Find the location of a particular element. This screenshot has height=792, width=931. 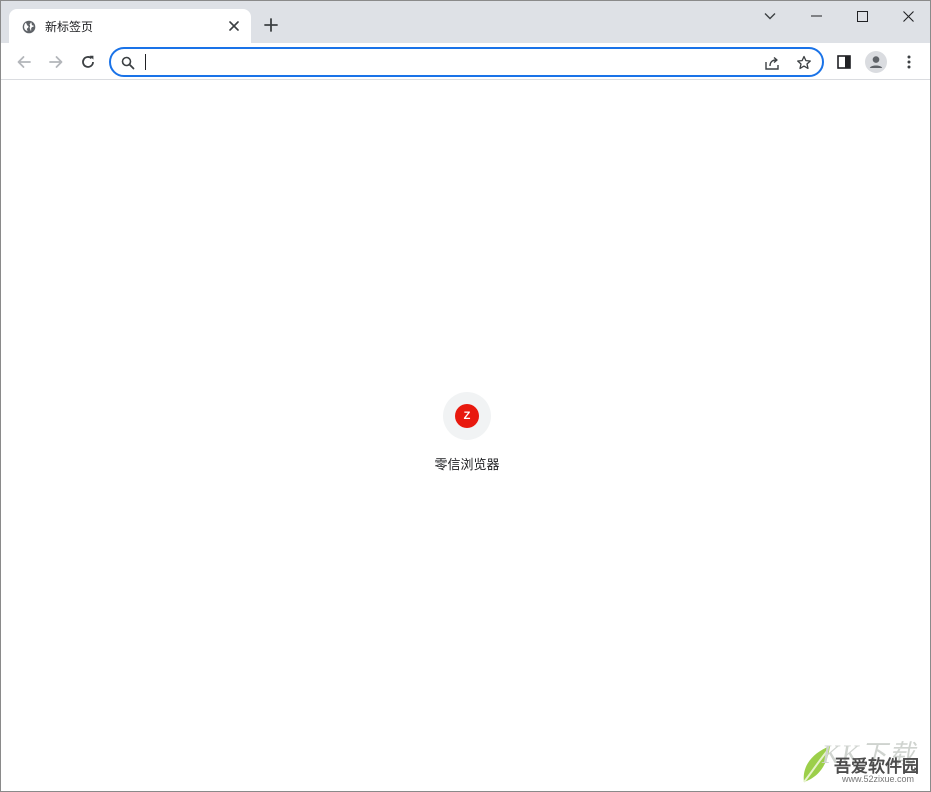

reload-button is located at coordinates (88, 62).